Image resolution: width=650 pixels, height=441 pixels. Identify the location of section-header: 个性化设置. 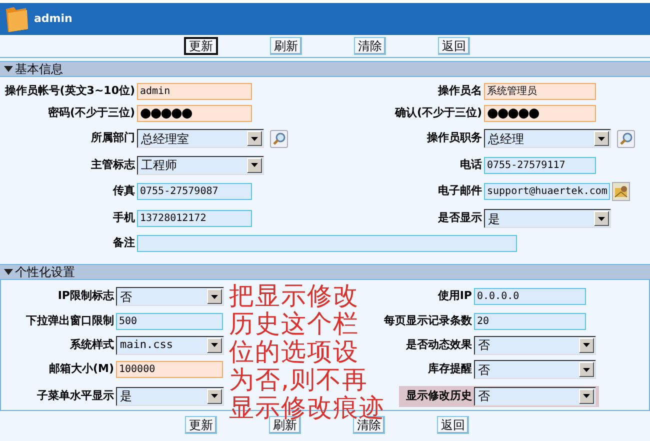
(325, 272).